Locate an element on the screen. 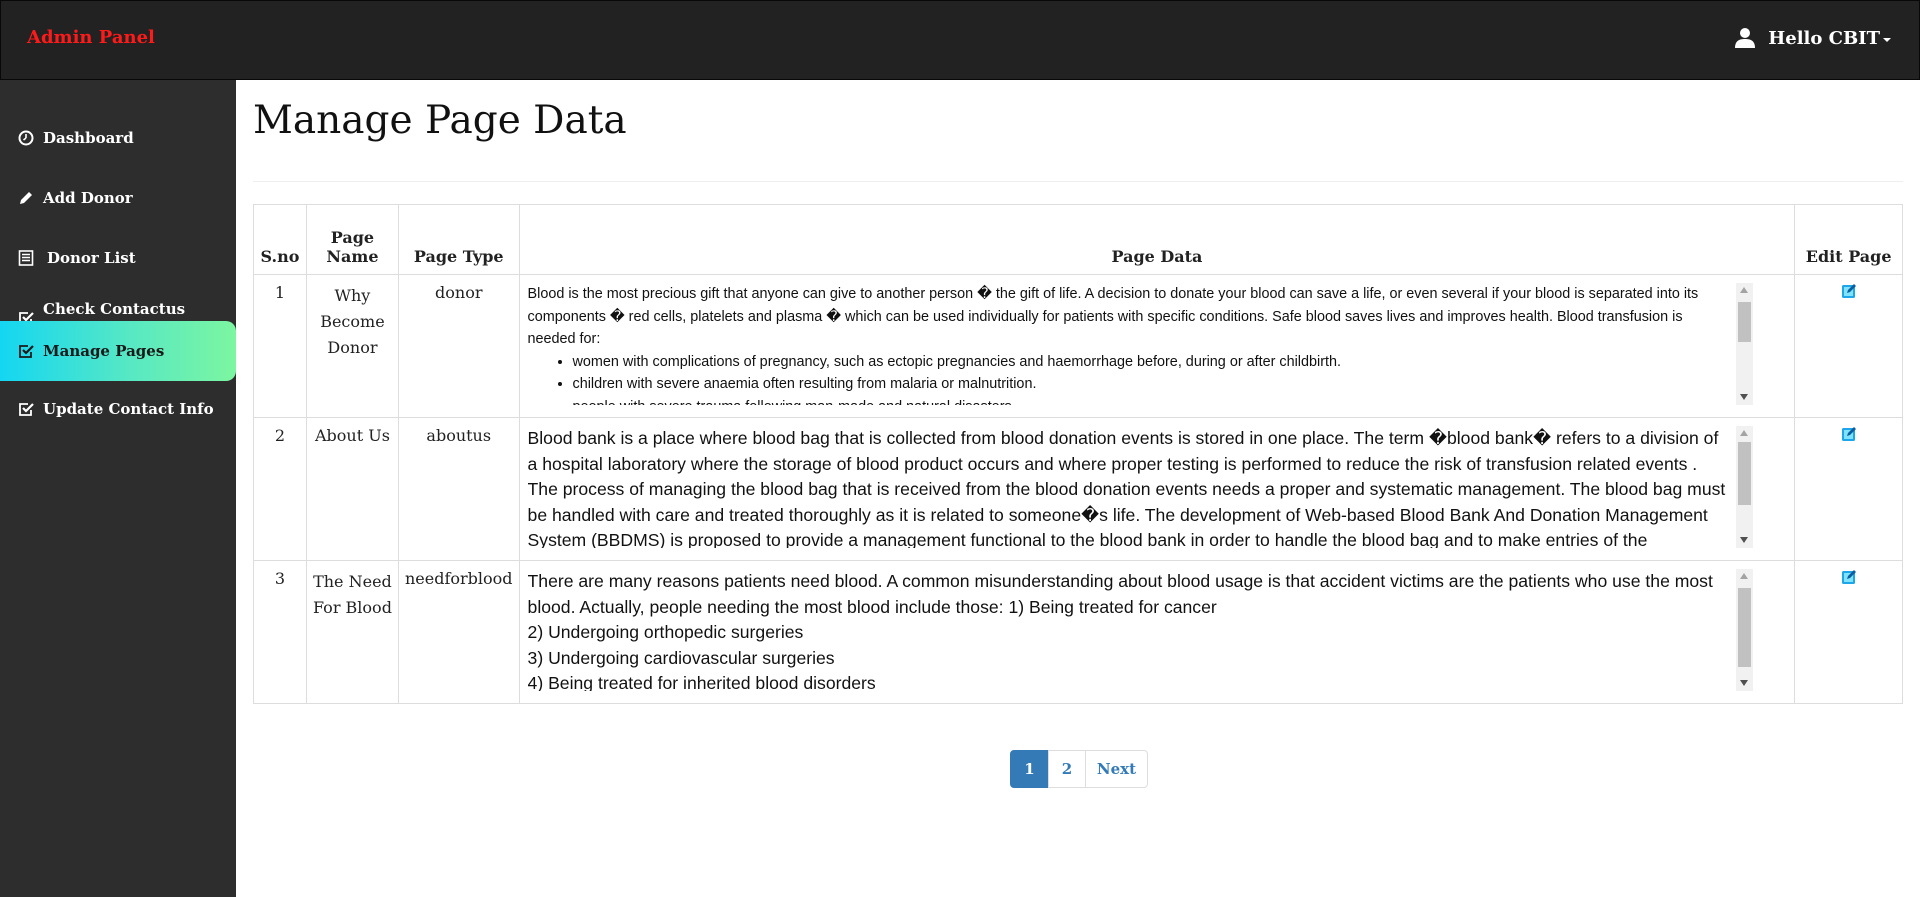 The image size is (1920, 897). sidebar-item-donor-list: Donor List is located at coordinates (118, 258).